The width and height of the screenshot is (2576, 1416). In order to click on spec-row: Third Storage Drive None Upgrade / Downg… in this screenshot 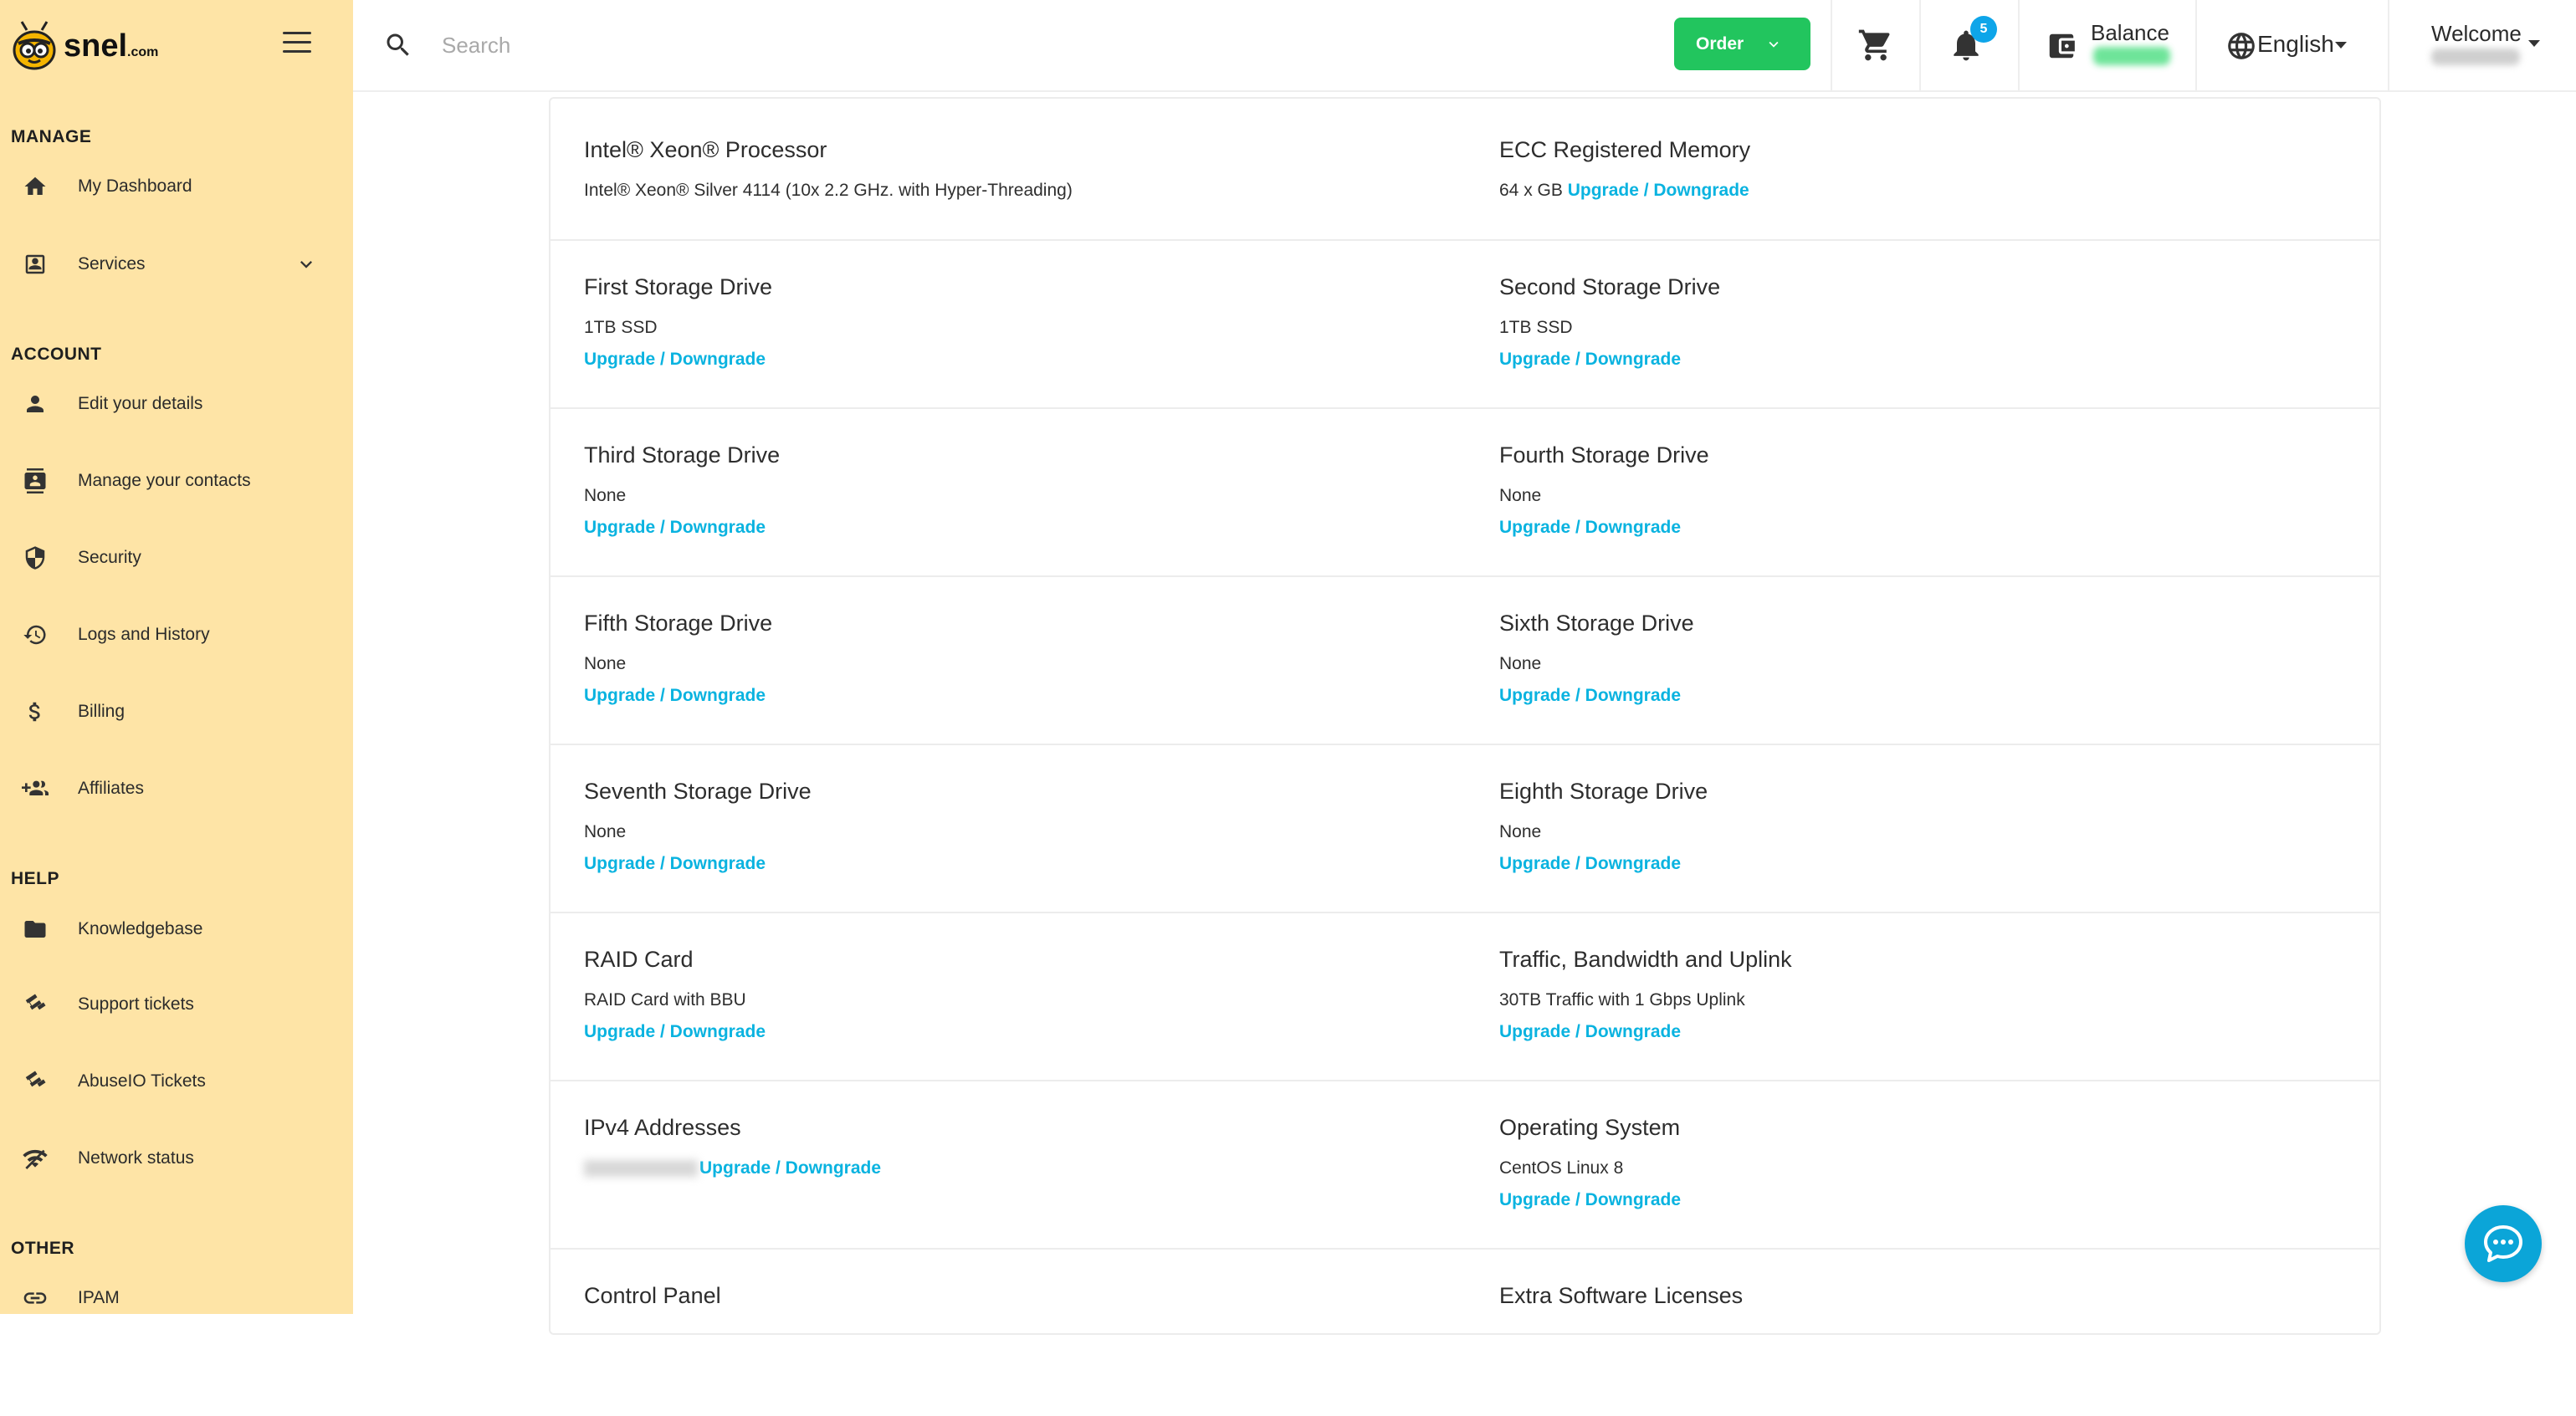, I will do `click(1465, 492)`.